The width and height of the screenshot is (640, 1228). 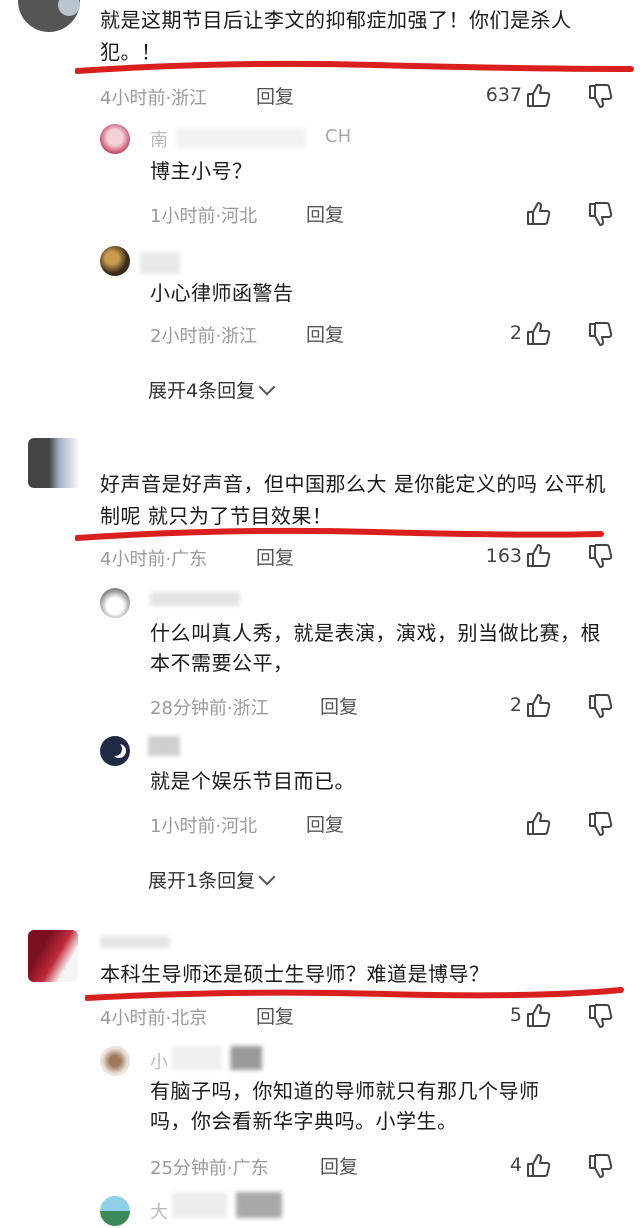 I want to click on like-count: 5, so click(x=515, y=1015).